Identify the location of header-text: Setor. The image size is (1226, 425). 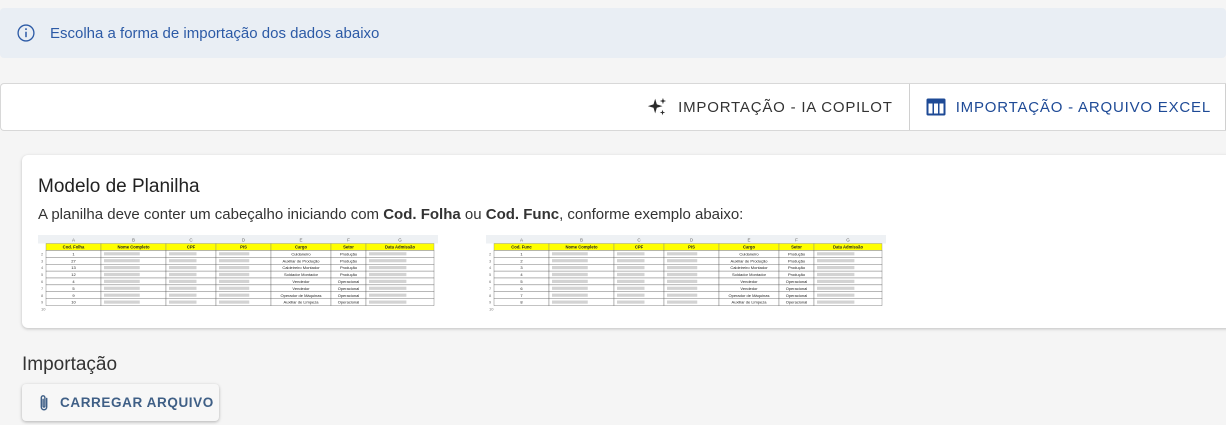
(796, 247).